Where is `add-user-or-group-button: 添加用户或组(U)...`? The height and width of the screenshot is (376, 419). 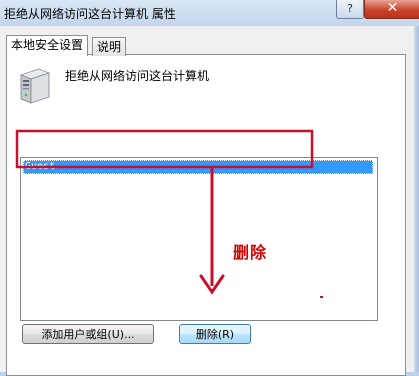 add-user-or-group-button: 添加用户或组(U)... is located at coordinates (88, 334).